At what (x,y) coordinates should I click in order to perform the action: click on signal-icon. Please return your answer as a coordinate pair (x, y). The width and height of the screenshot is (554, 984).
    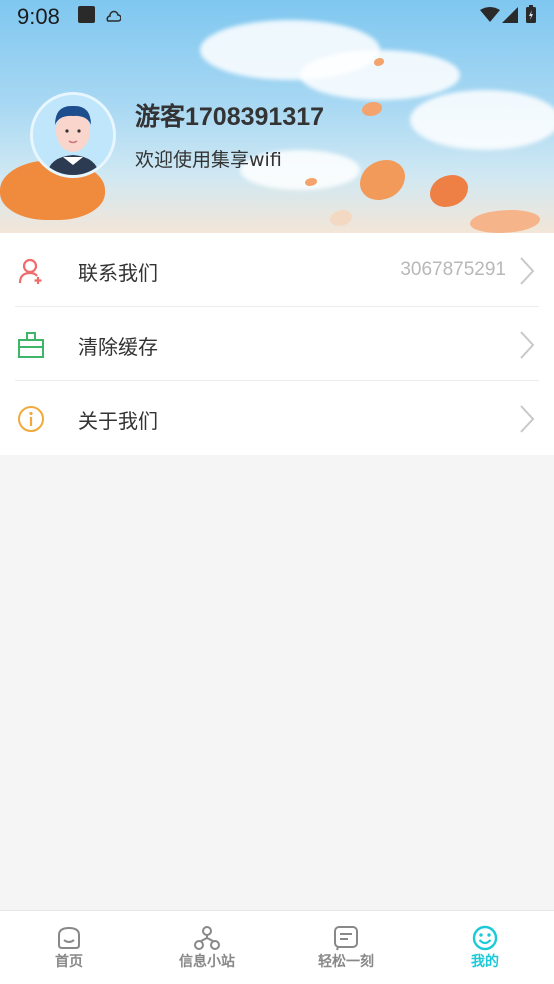
    Looking at the image, I should click on (510, 17).